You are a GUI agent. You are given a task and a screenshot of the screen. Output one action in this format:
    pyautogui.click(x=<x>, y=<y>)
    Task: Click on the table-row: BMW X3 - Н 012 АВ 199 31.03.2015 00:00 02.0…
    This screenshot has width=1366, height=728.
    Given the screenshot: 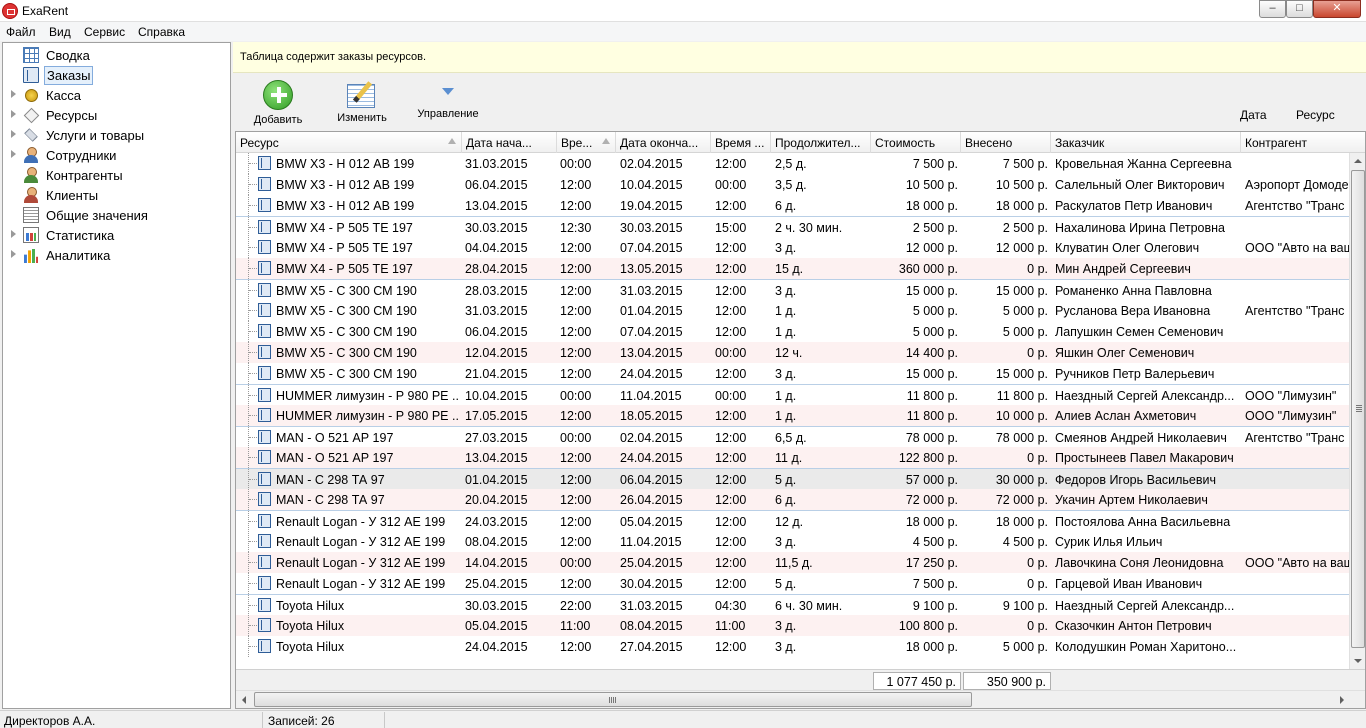 What is the action you would take?
    pyautogui.click(x=792, y=163)
    